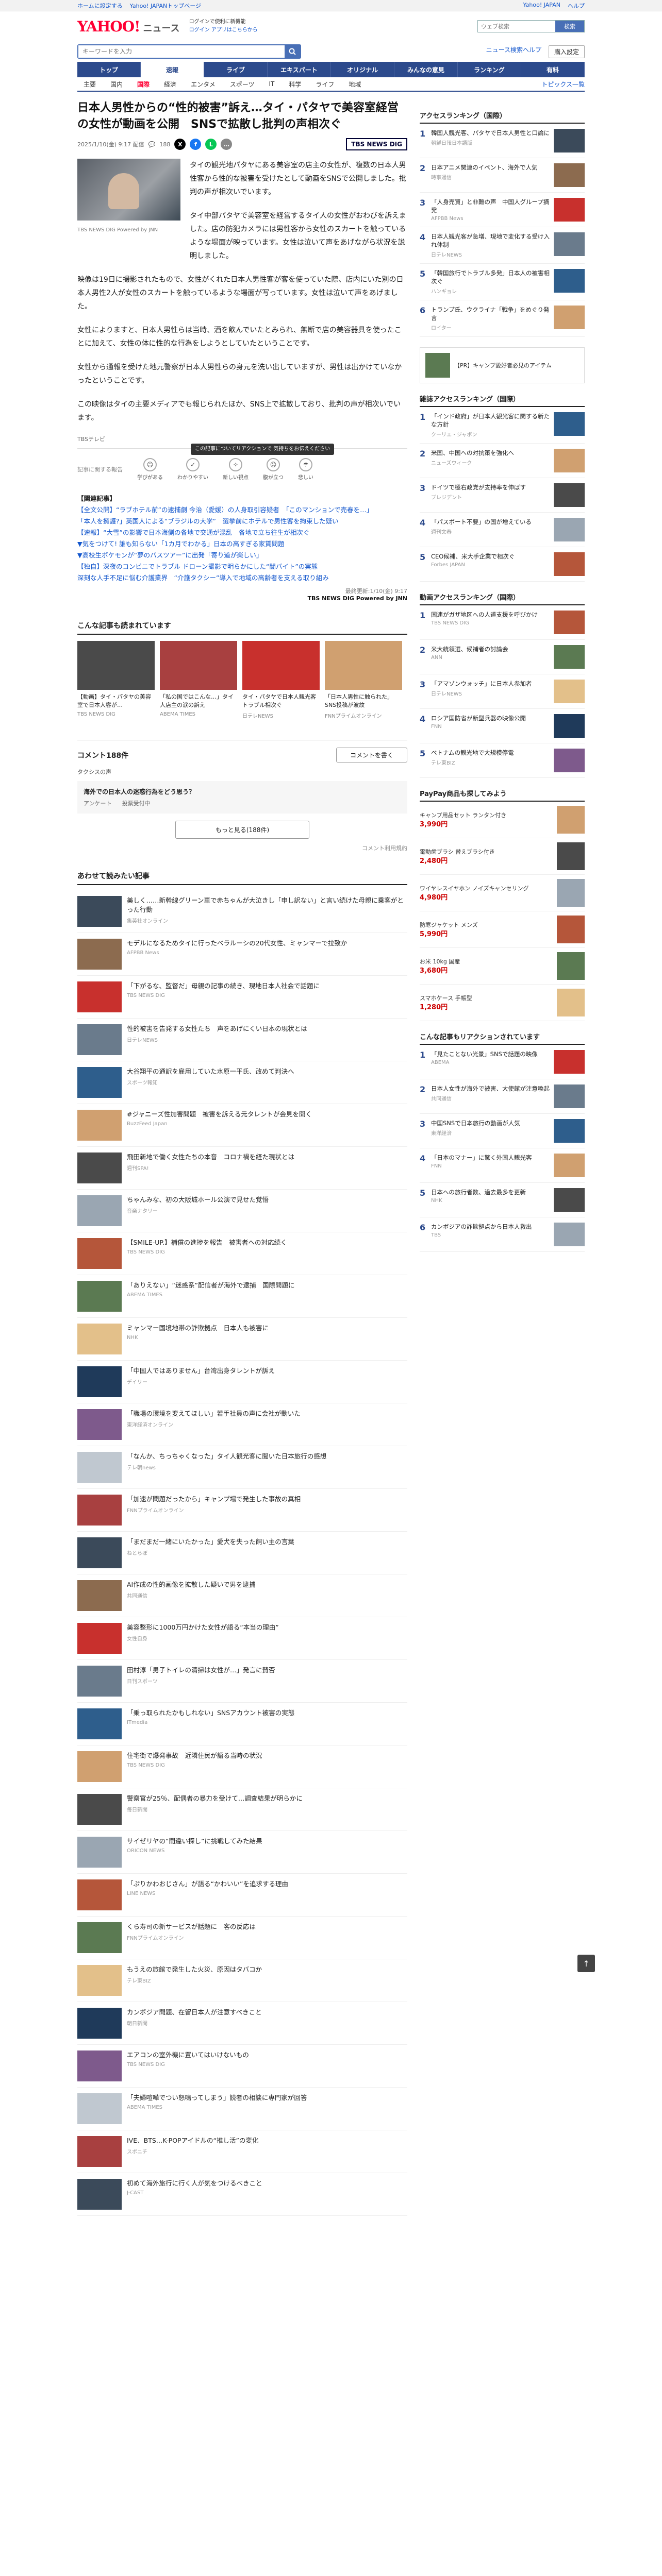  What do you see at coordinates (242, 1296) in the screenshot?
I see `feed-item: 「ありえない」“迷惑系”配信者が海外で逮捕 国際問題に ABEMA TIMES` at bounding box center [242, 1296].